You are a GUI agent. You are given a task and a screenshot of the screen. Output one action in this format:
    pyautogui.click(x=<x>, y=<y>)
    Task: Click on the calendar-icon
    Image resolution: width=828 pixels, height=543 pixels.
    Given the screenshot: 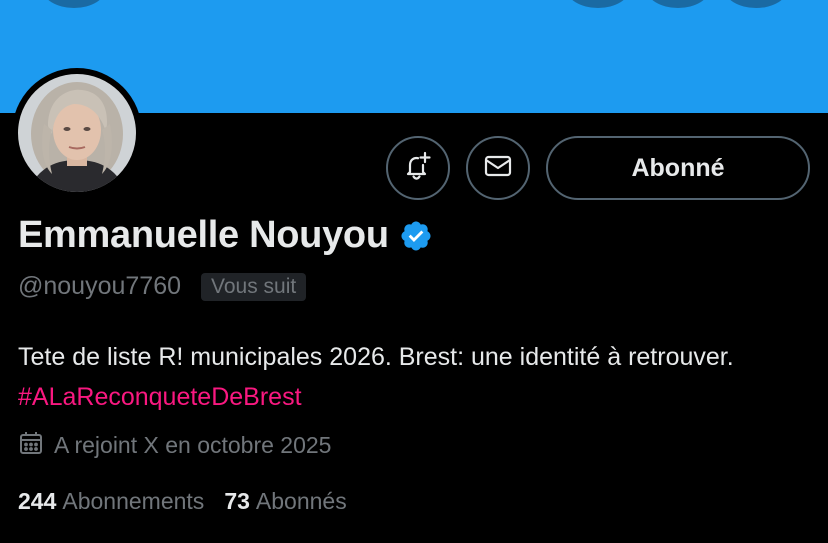 What is the action you would take?
    pyautogui.click(x=36, y=445)
    